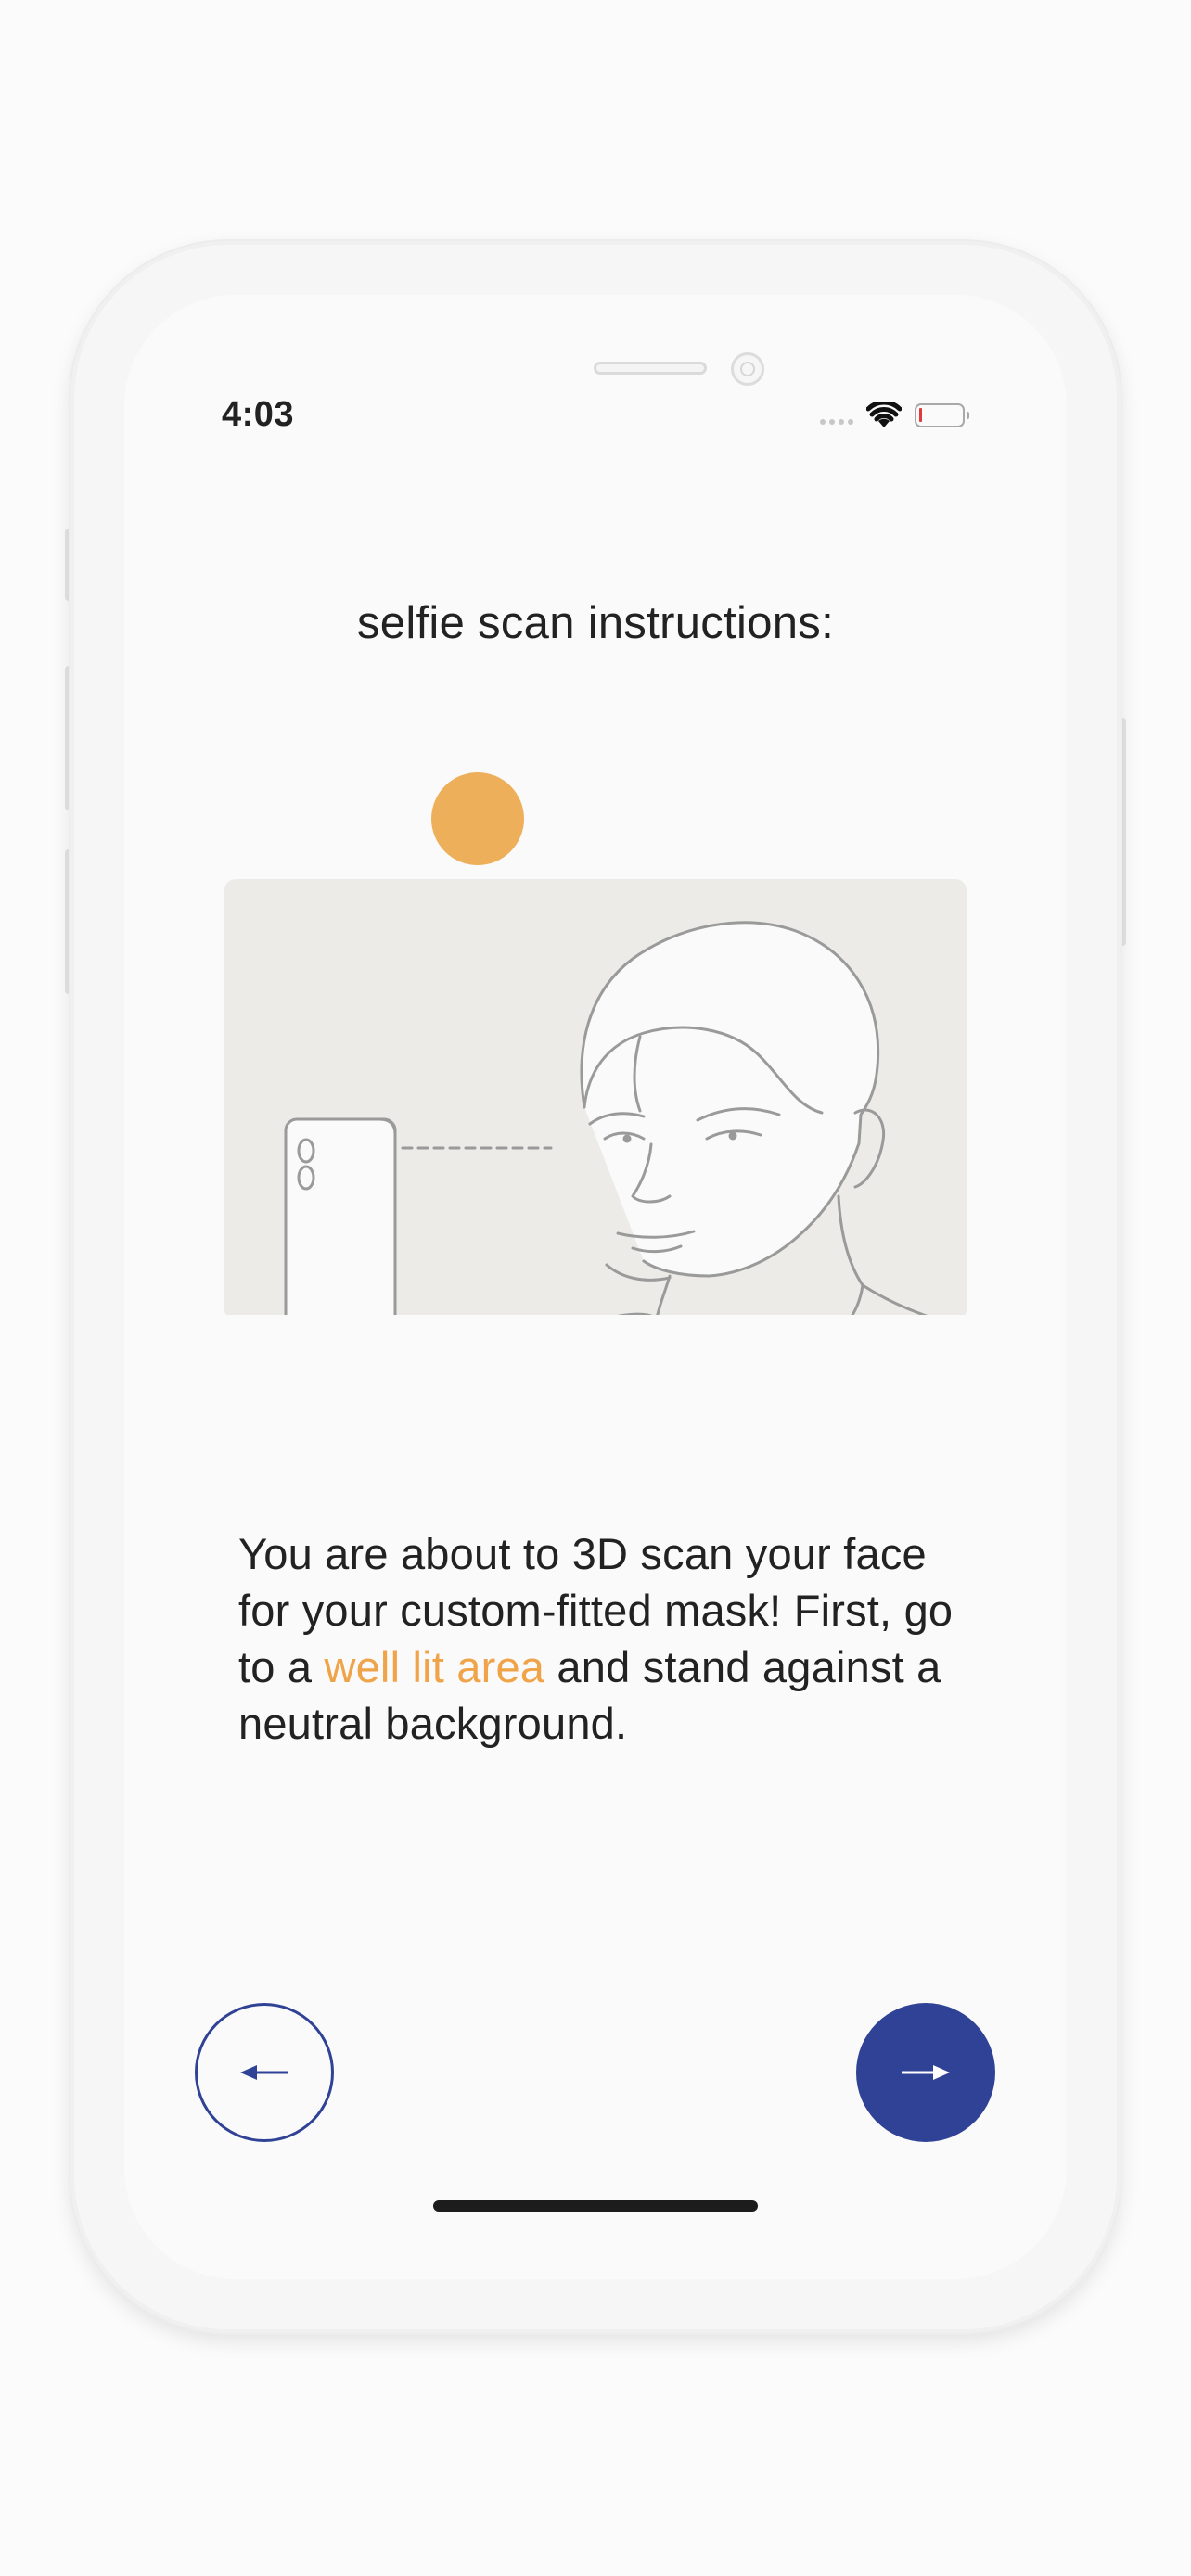 Image resolution: width=1191 pixels, height=2576 pixels. I want to click on phone-facing-person-illustration, so click(595, 1043).